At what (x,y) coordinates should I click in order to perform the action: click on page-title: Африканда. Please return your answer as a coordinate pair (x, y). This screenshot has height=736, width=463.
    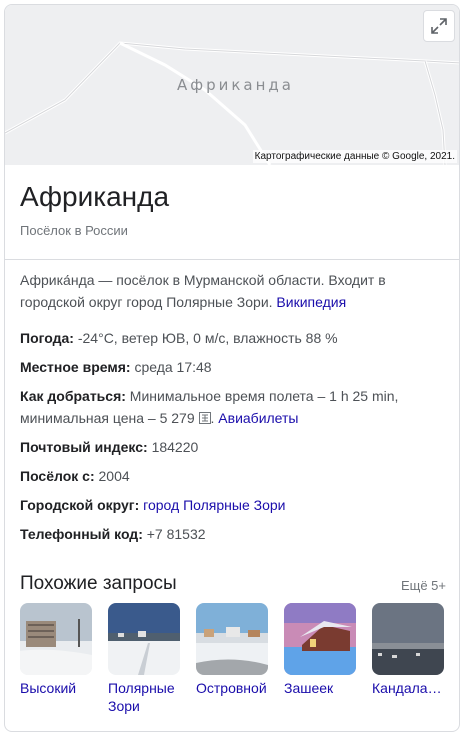
    Looking at the image, I should click on (95, 196).